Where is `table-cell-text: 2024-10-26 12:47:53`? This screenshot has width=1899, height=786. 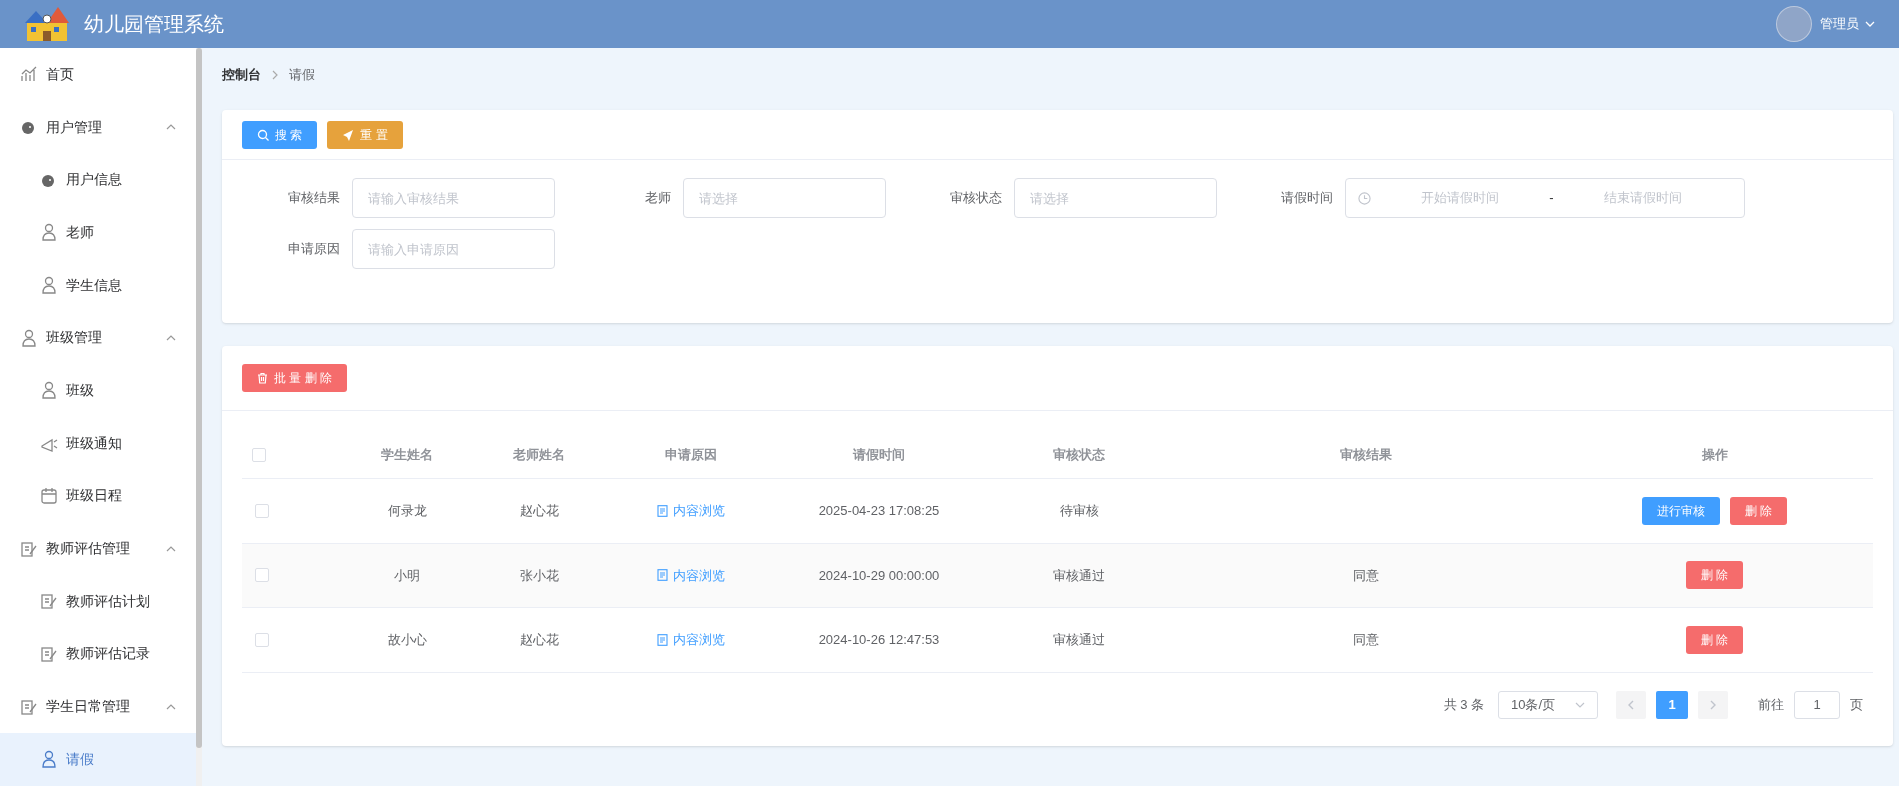 table-cell-text: 2024-10-26 12:47:53 is located at coordinates (879, 640).